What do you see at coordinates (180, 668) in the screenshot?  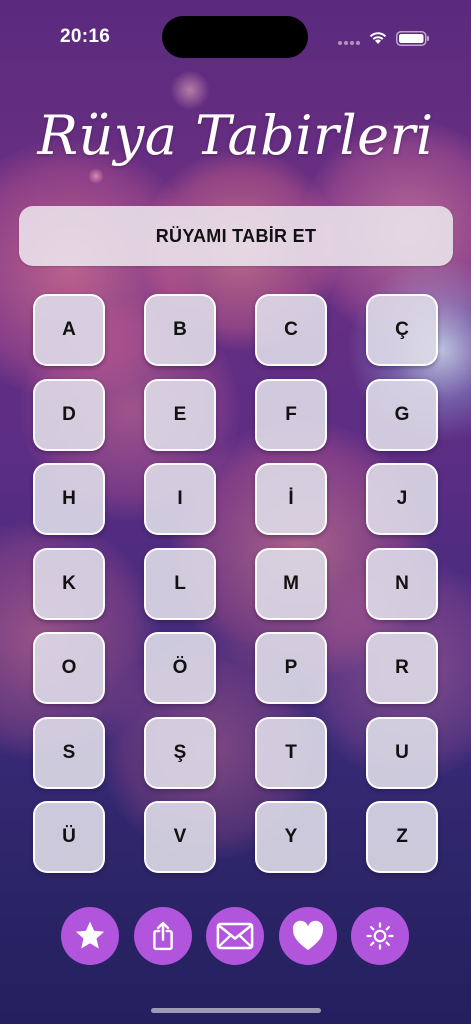 I see `letter-key: Ö` at bounding box center [180, 668].